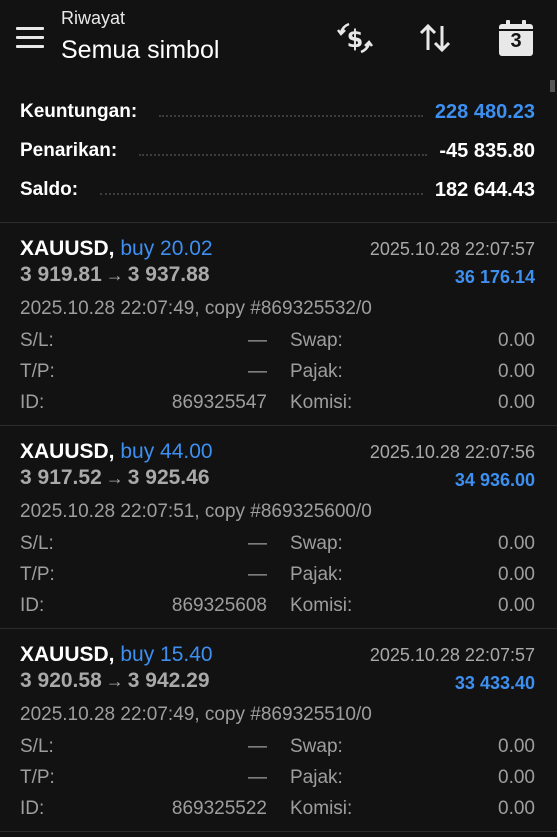  I want to click on id-value: 869325608, so click(219, 605).